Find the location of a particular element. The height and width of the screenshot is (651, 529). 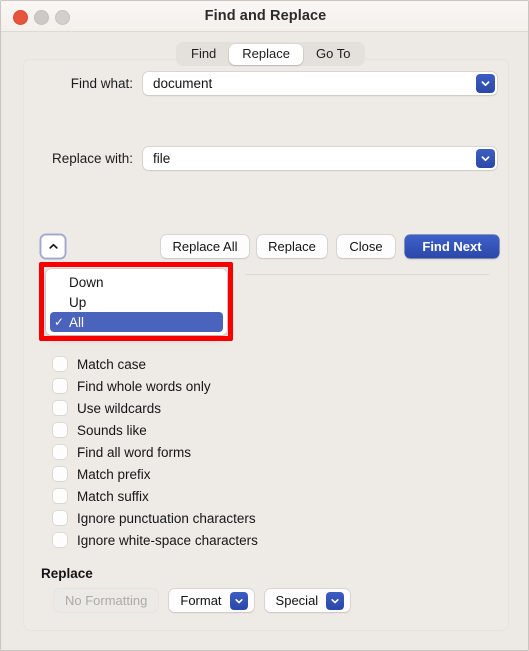

annotation-highlight-box is located at coordinates (136, 301).